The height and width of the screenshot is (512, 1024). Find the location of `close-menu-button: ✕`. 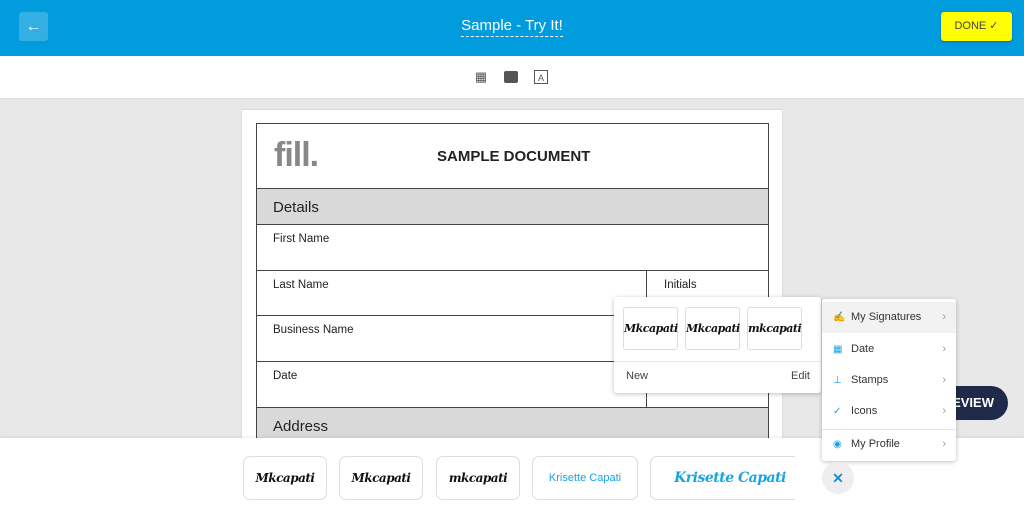

close-menu-button: ✕ is located at coordinates (838, 478).